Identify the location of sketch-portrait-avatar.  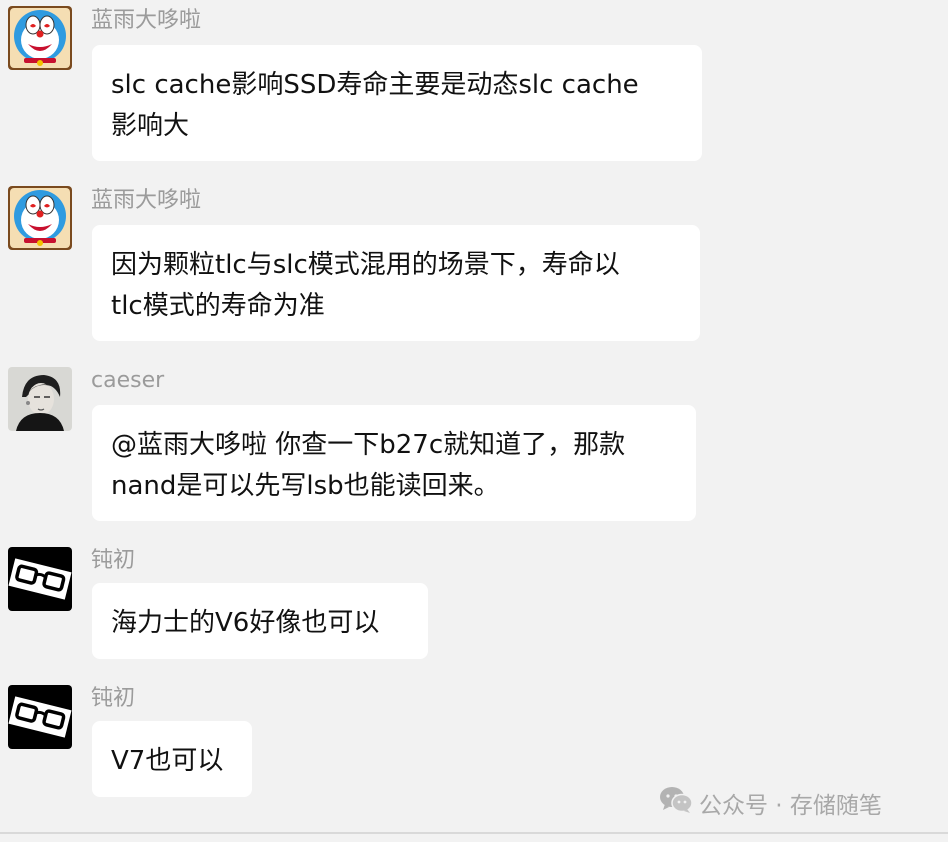
(40, 399).